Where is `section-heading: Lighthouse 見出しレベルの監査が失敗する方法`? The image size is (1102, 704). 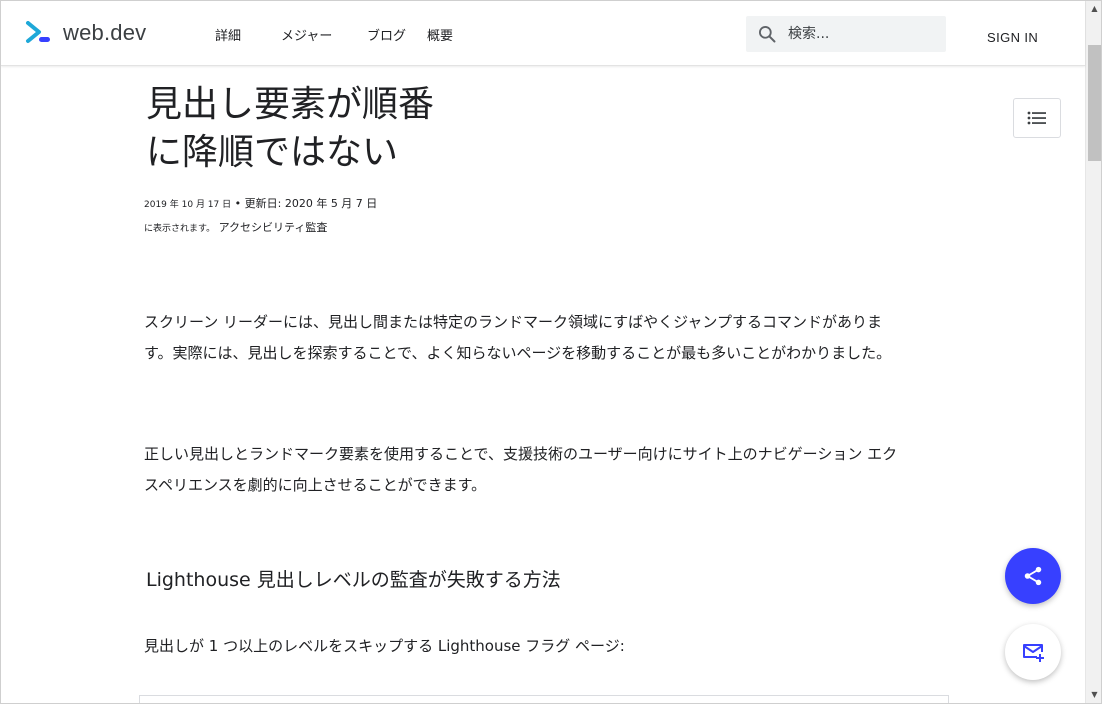 section-heading: Lighthouse 見出しレベルの監査が失敗する方法 is located at coordinates (353, 580).